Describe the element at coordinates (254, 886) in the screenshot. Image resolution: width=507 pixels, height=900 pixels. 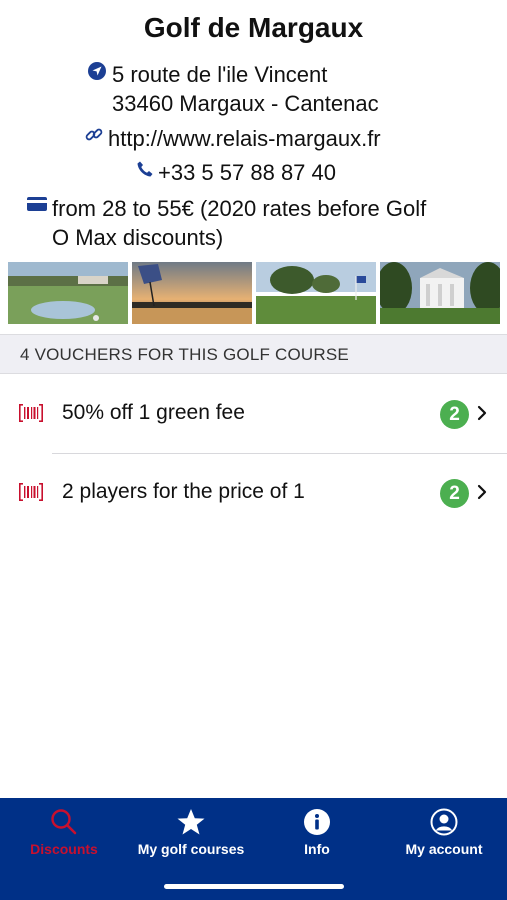
I see `home-indicator` at that location.